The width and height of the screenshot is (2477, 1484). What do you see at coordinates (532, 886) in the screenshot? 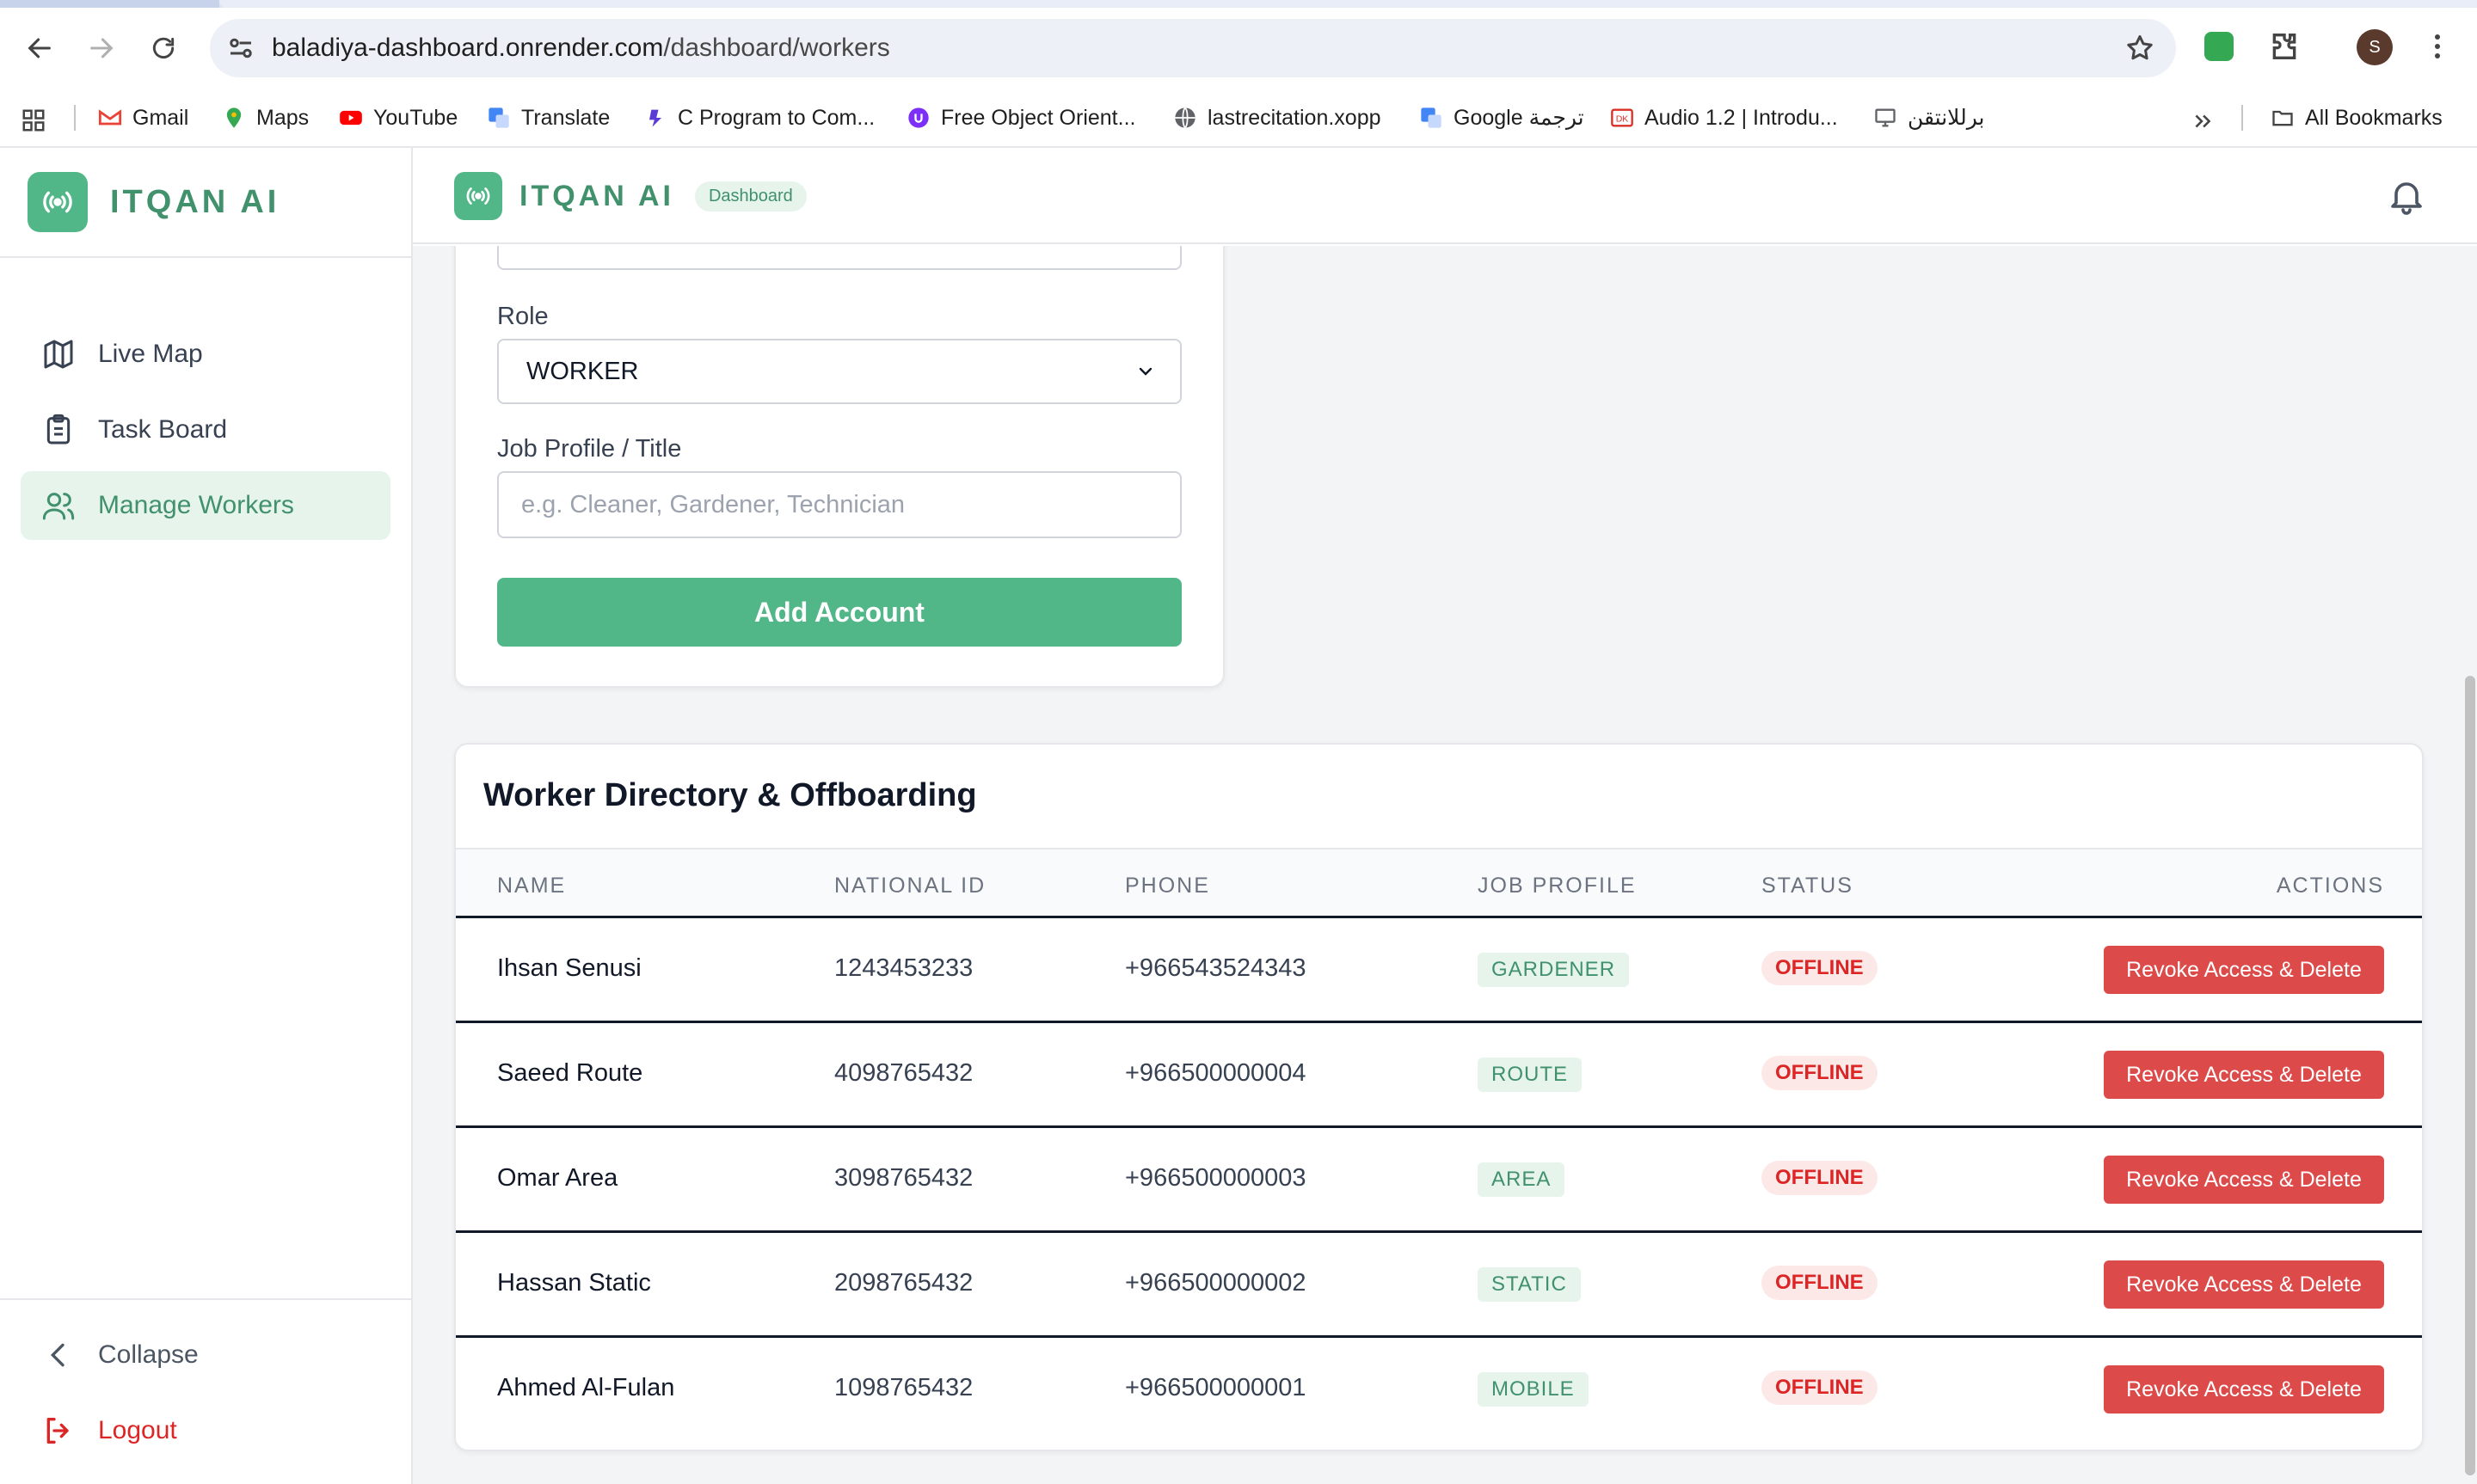
I see `column-header-name: NAME` at bounding box center [532, 886].